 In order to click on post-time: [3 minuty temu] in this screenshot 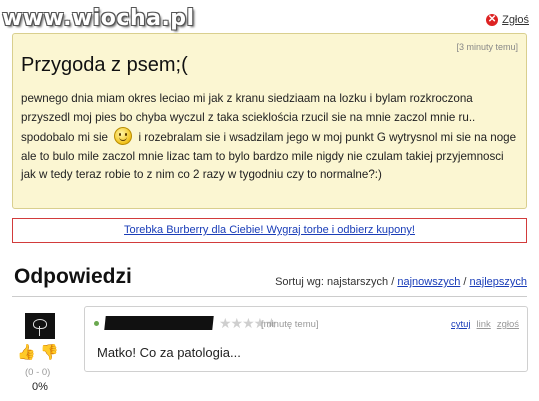, I will do `click(487, 47)`.